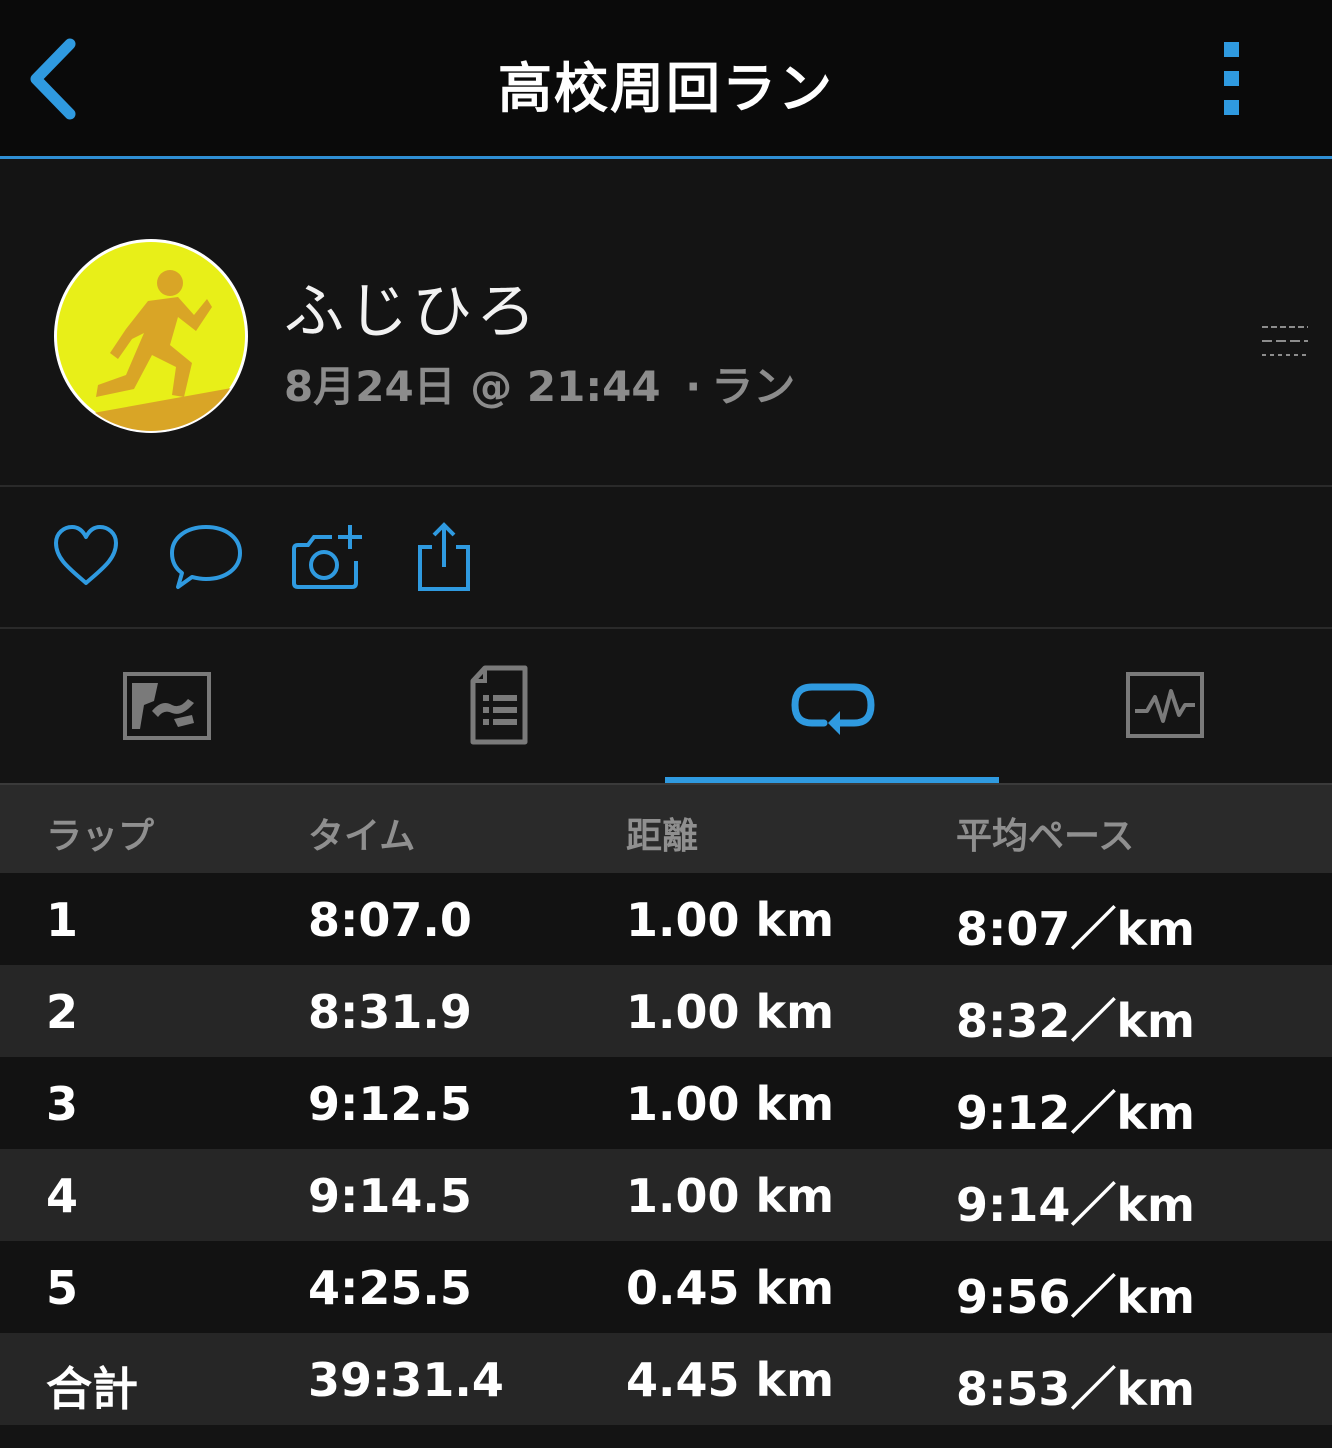 This screenshot has height=1448, width=1332. Describe the element at coordinates (412, 306) in the screenshot. I see `user-name: ふじひろ` at that location.